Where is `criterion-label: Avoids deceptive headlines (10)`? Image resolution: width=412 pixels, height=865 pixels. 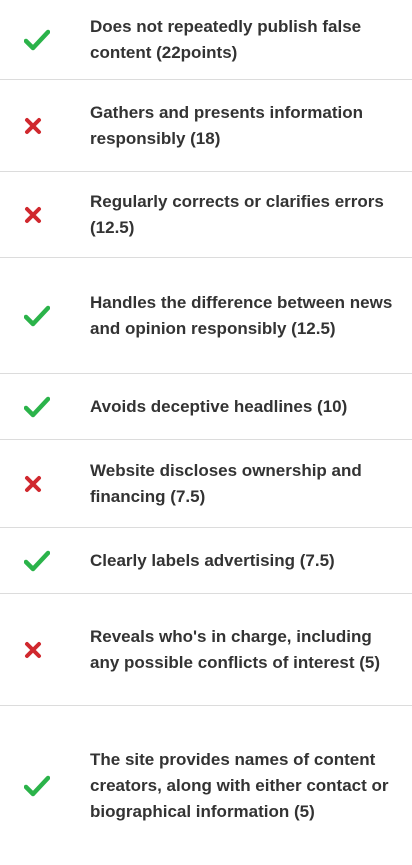
criterion-label: Avoids deceptive headlines (10) is located at coordinates (219, 406).